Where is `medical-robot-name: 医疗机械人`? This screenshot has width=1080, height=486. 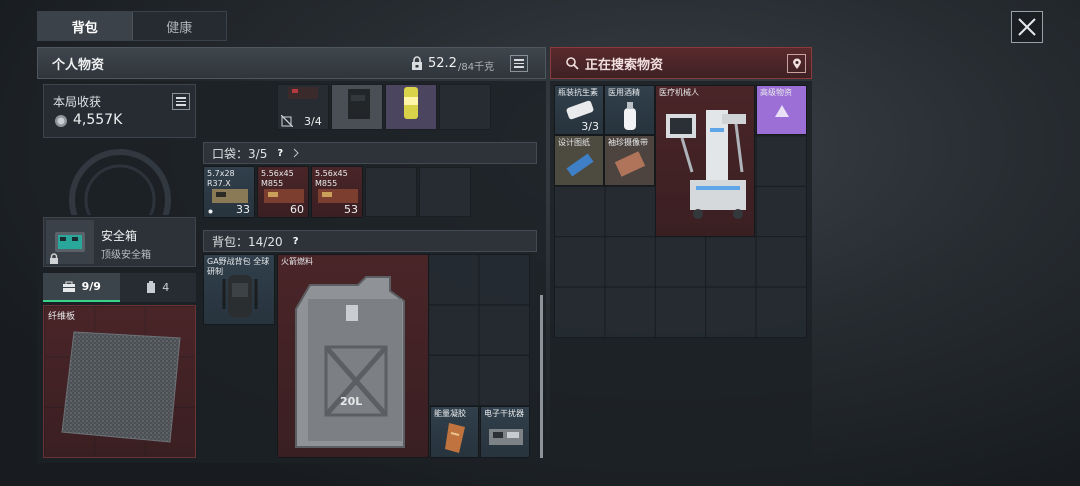 medical-robot-name: 医疗机械人 is located at coordinates (679, 92).